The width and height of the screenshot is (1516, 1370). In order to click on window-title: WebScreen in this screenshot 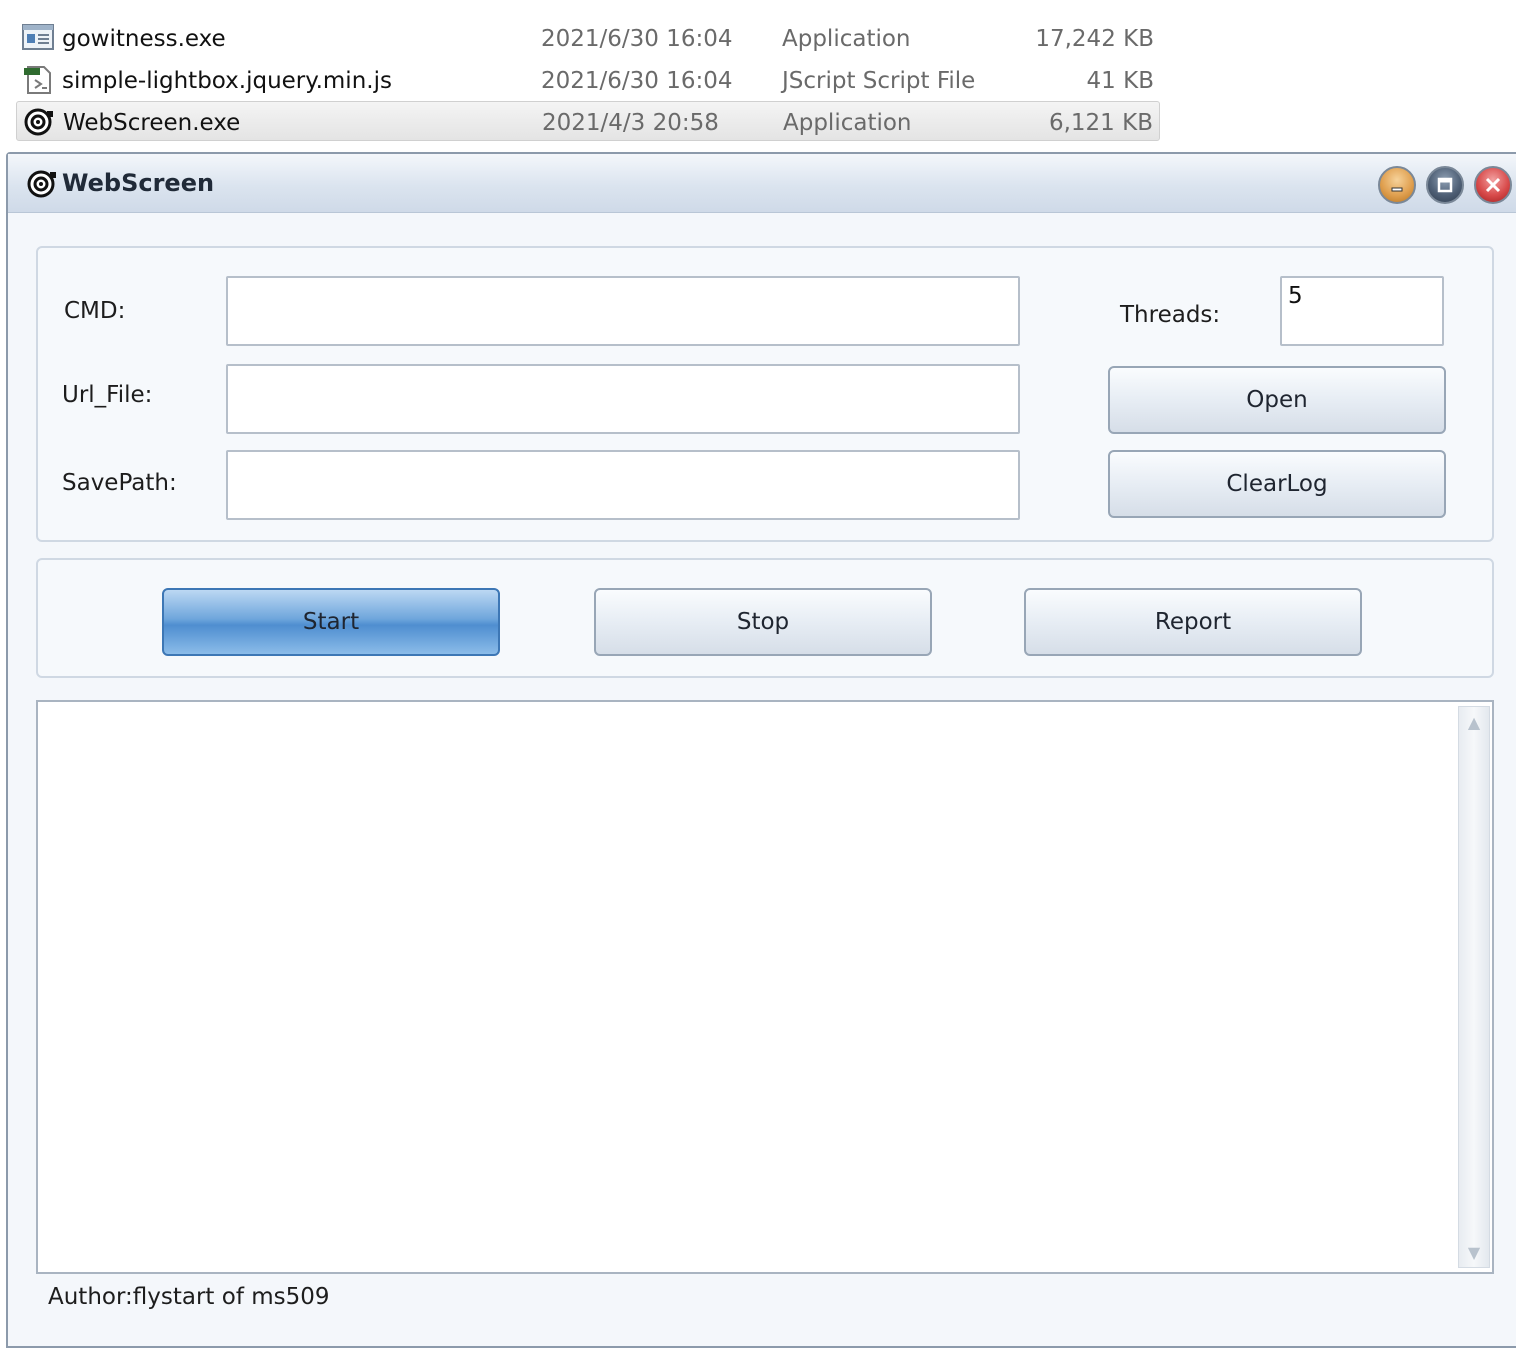, I will do `click(138, 183)`.